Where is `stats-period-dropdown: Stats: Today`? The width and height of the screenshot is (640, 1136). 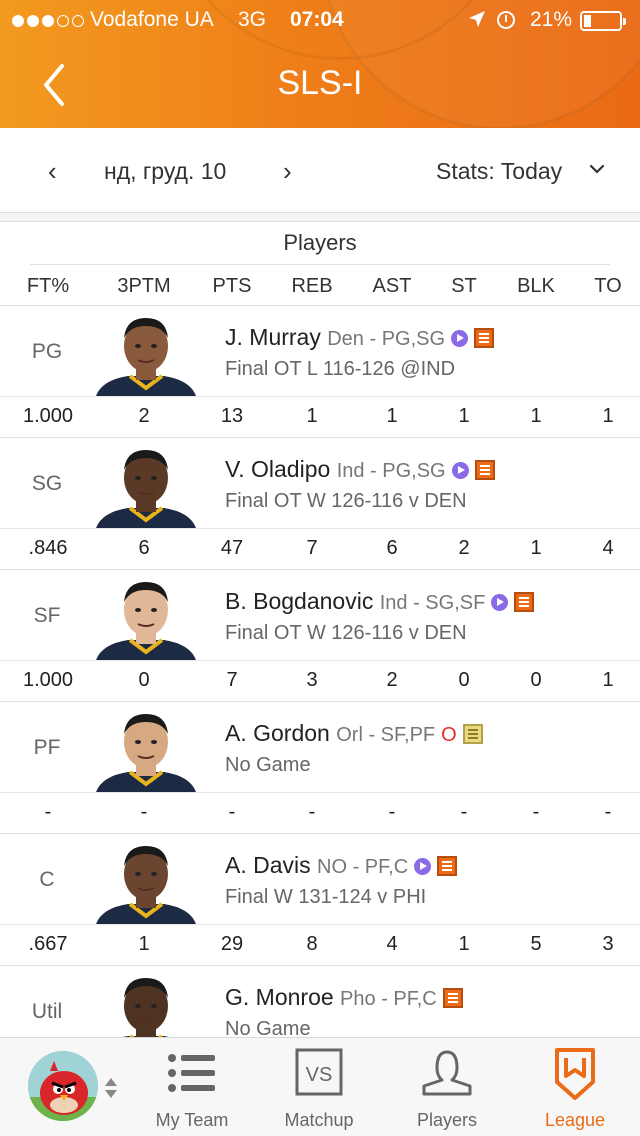
stats-period-dropdown: Stats: Today is located at coordinates (499, 171).